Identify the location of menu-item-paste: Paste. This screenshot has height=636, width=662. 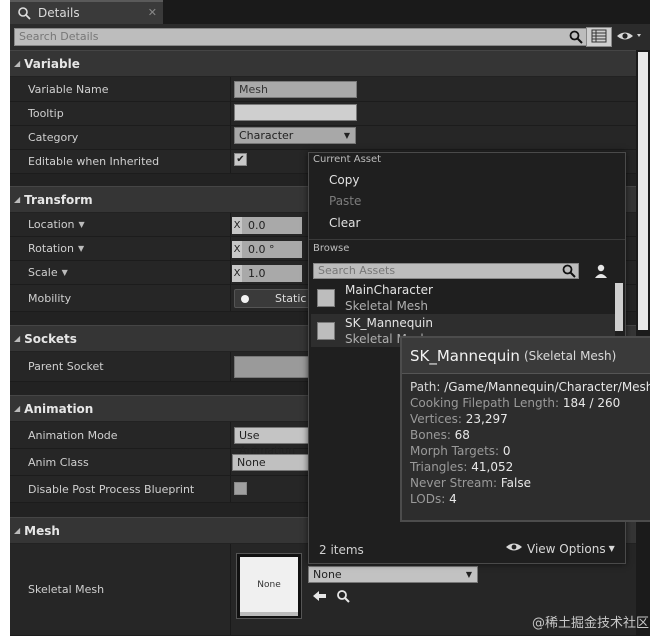
(345, 201).